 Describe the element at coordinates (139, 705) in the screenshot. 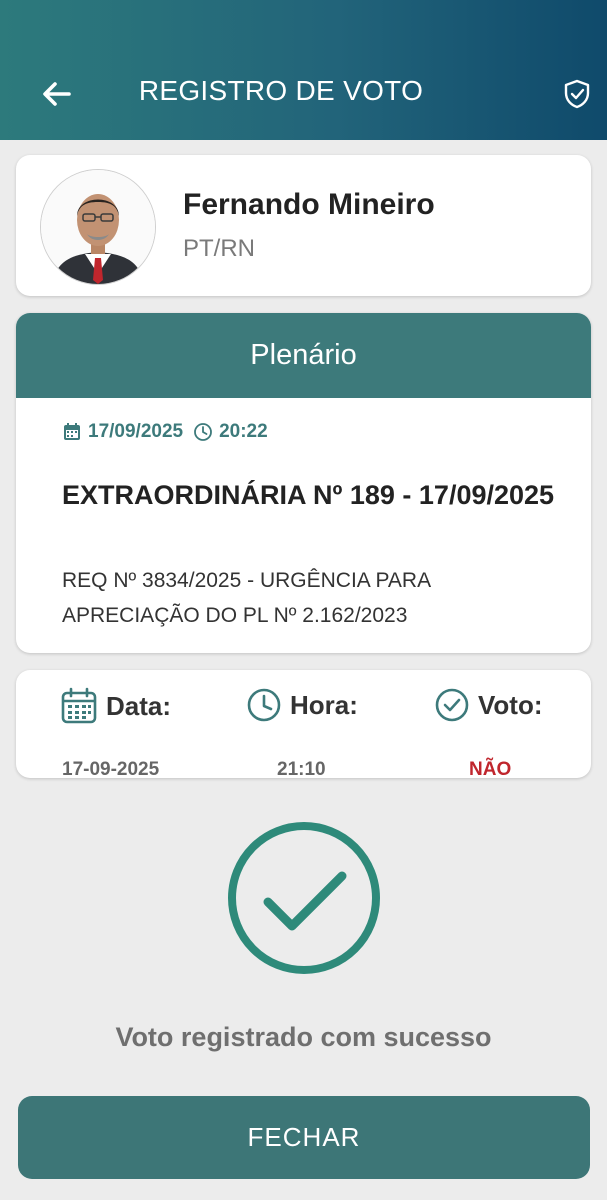

I see `vote-date-label: Data:` at that location.